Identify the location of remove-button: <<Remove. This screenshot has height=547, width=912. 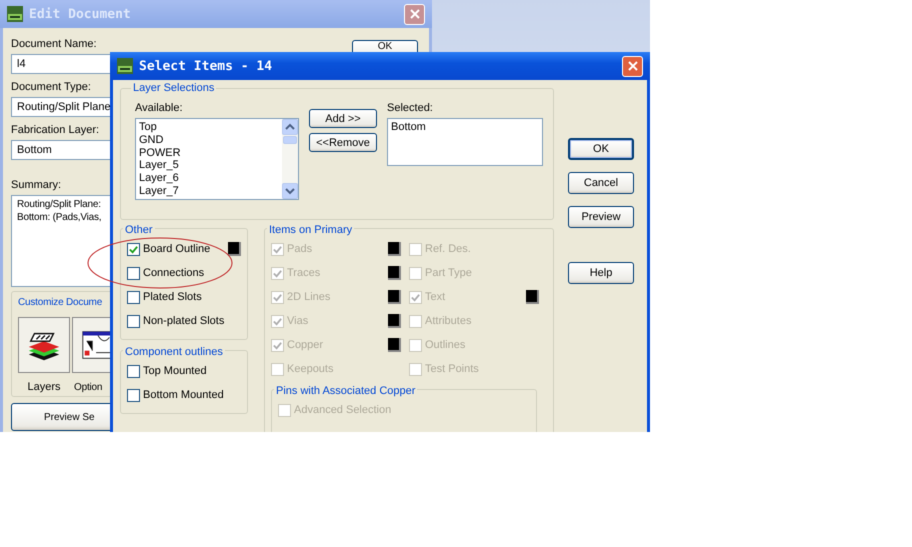
(343, 142).